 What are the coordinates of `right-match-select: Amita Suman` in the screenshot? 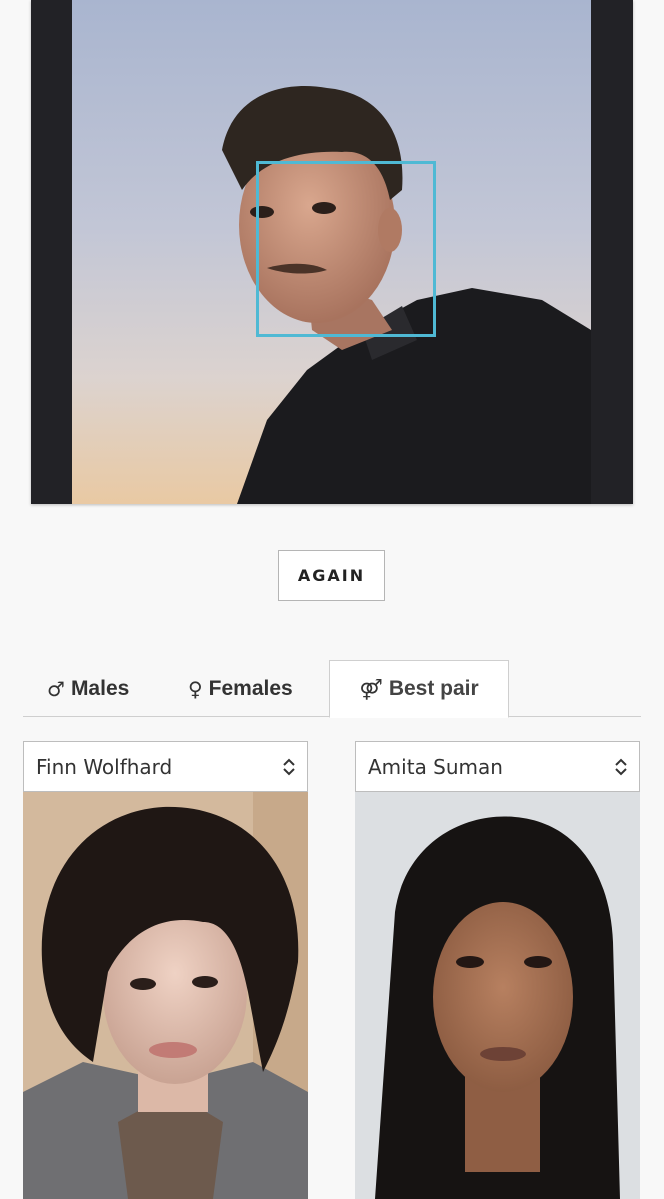 It's located at (497, 766).